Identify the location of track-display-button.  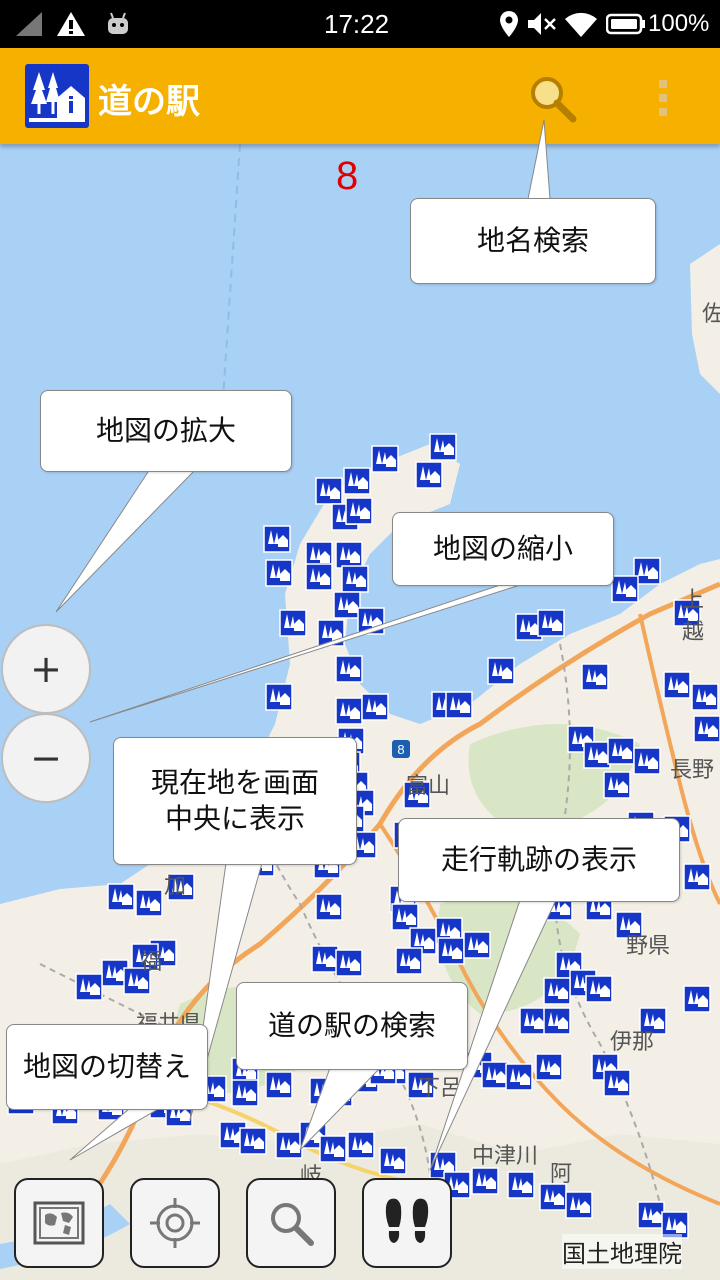
(407, 1223).